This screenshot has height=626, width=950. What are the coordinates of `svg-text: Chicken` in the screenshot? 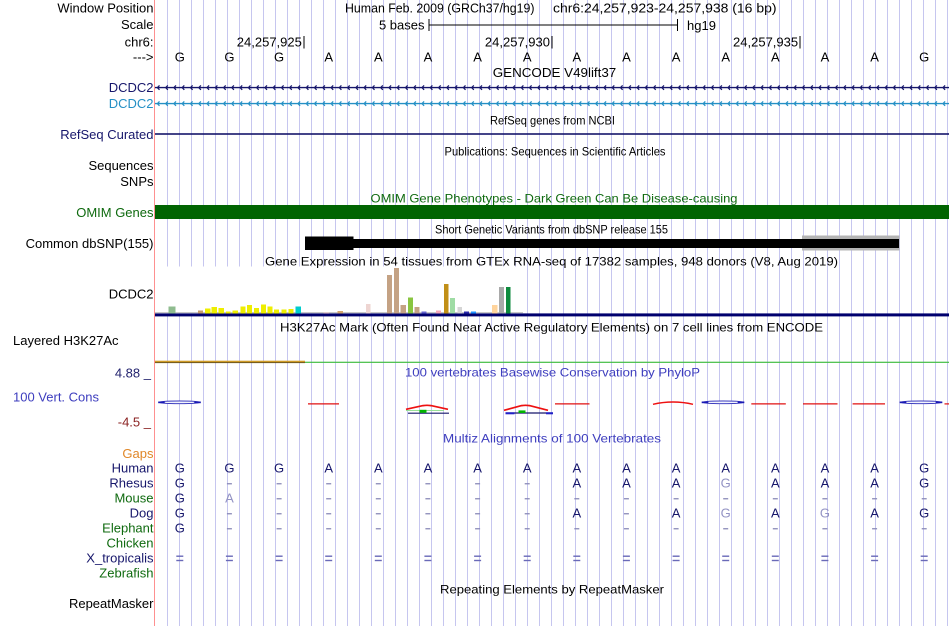 It's located at (130, 543).